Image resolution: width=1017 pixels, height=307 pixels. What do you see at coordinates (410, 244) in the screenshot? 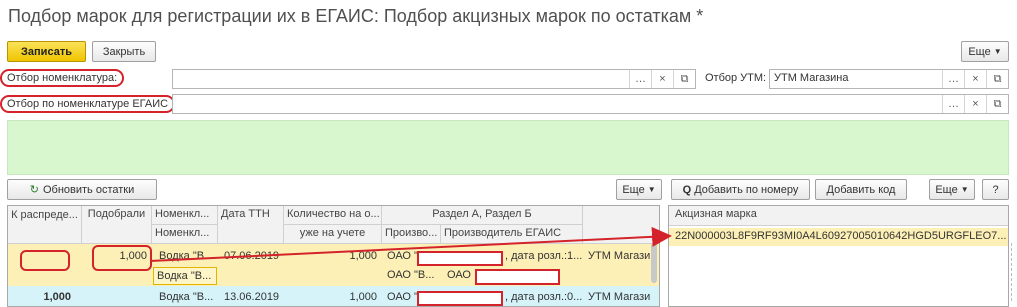
I see `annotation-arrow` at bounding box center [410, 244].